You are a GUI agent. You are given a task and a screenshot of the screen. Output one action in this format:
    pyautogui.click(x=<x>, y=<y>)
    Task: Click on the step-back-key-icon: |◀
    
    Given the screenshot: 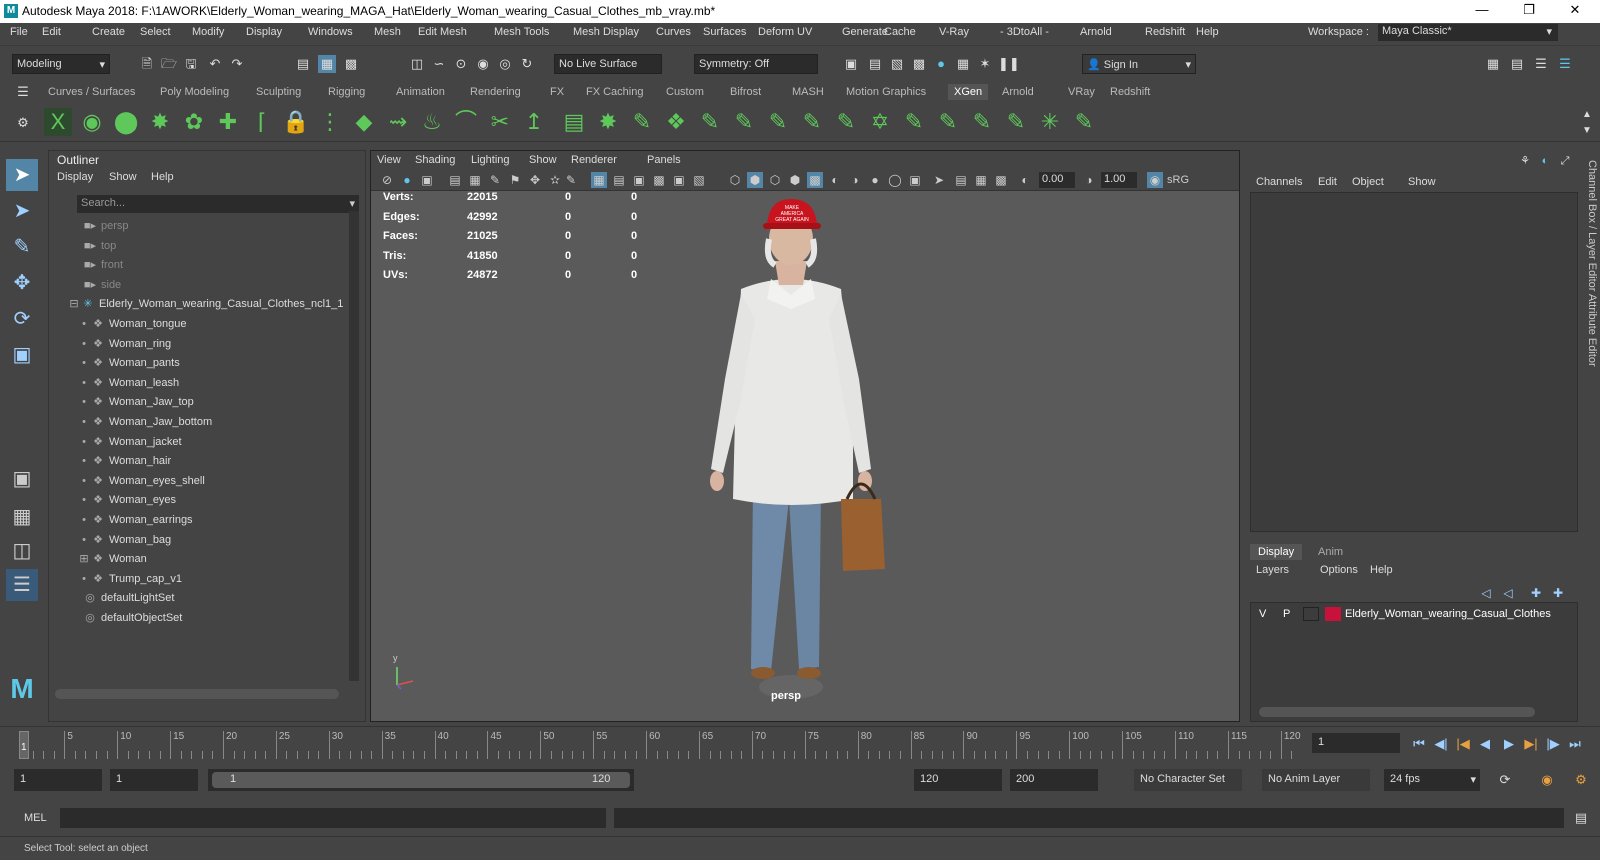 What is the action you would take?
    pyautogui.click(x=1463, y=744)
    